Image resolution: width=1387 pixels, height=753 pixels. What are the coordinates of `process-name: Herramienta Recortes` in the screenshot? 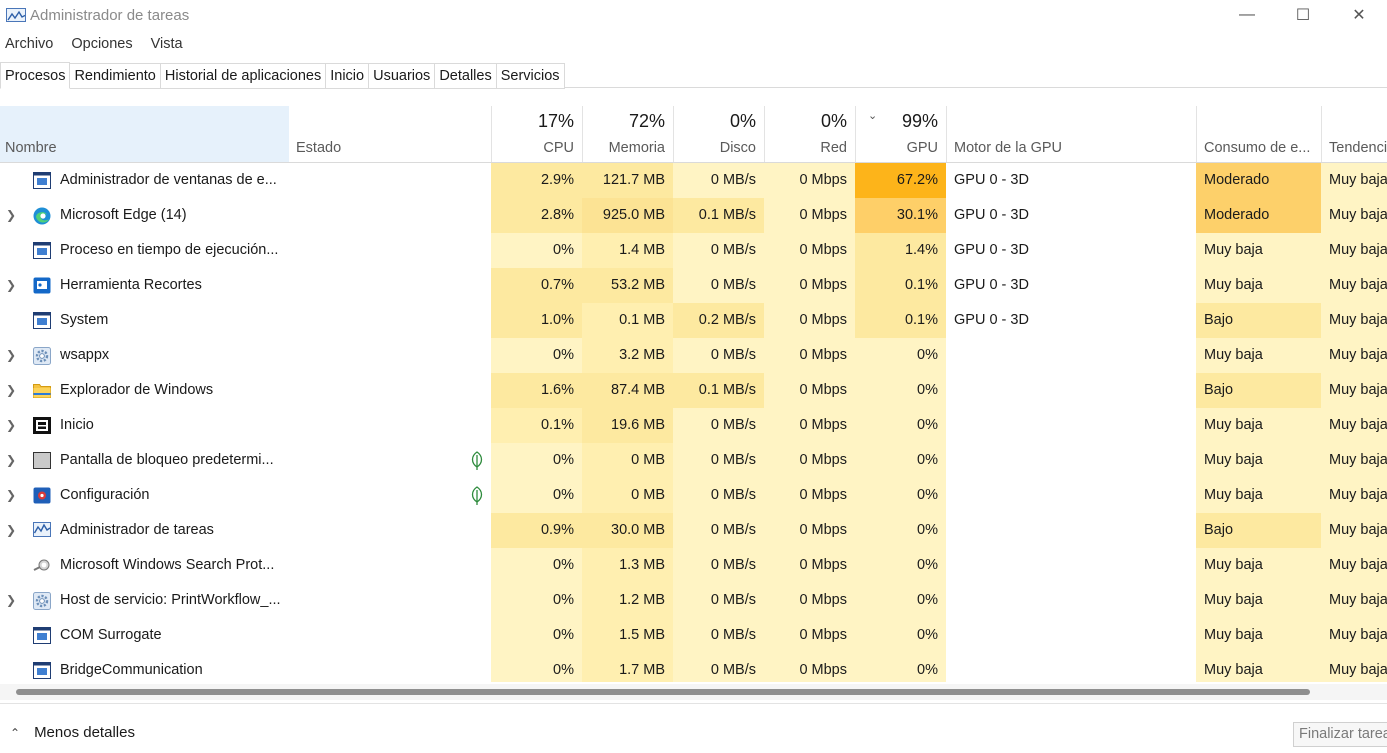 It's located at (131, 285).